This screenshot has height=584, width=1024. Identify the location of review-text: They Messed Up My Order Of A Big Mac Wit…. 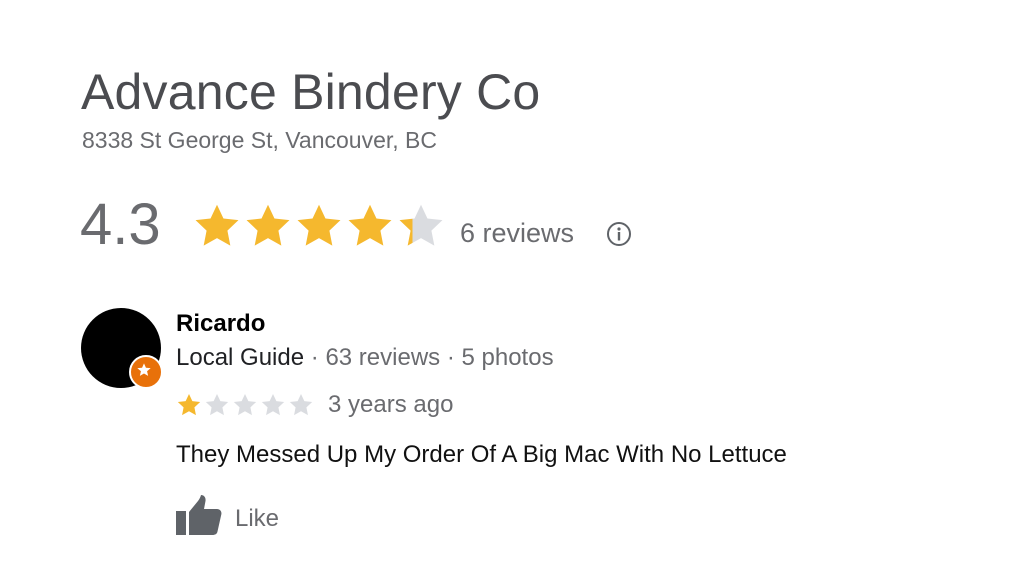
(481, 454).